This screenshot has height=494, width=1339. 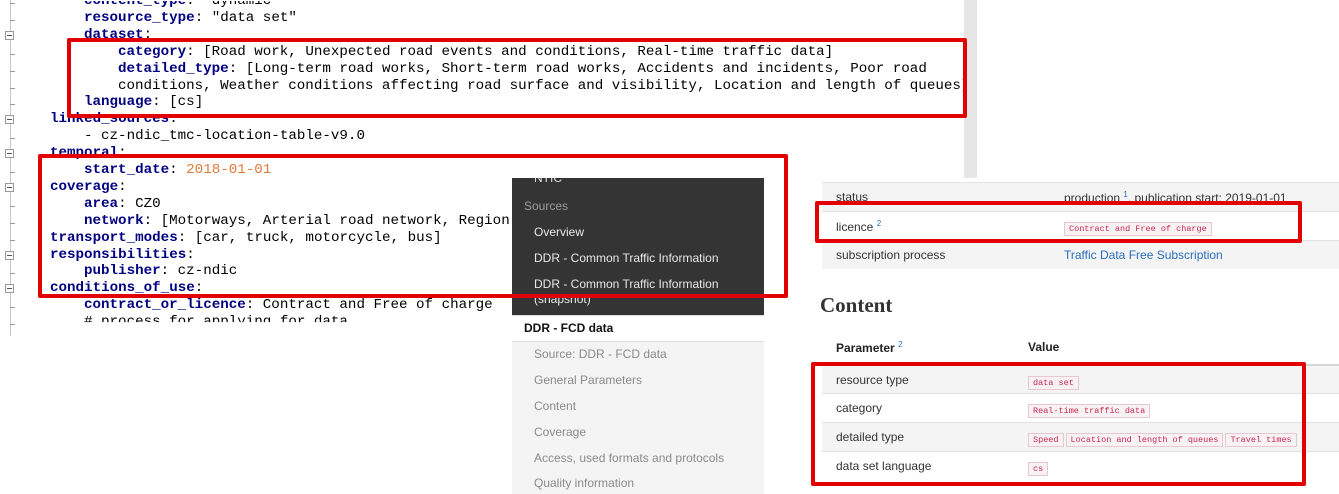 I want to click on yaml-value: - cz-ndic_tmc-location-table-v9.0, so click(x=224, y=136).